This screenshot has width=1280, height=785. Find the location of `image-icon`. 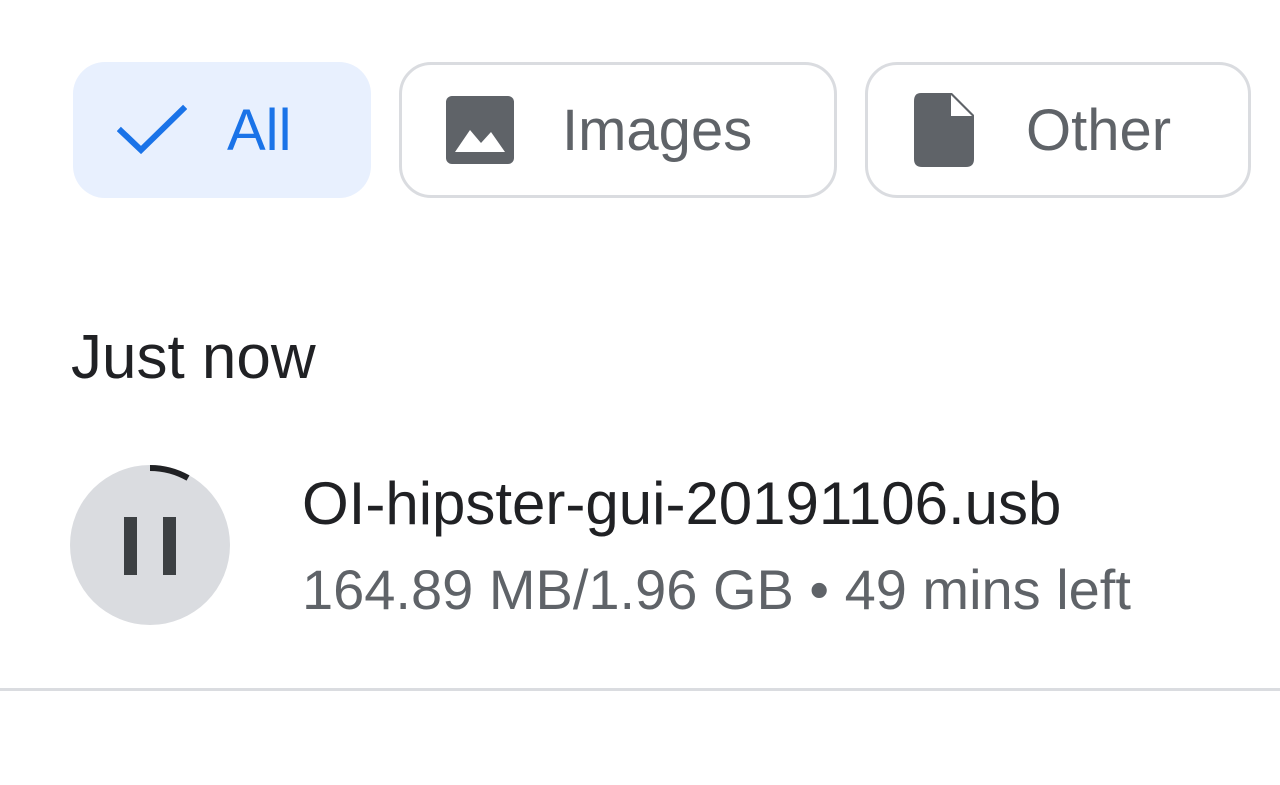

image-icon is located at coordinates (480, 130).